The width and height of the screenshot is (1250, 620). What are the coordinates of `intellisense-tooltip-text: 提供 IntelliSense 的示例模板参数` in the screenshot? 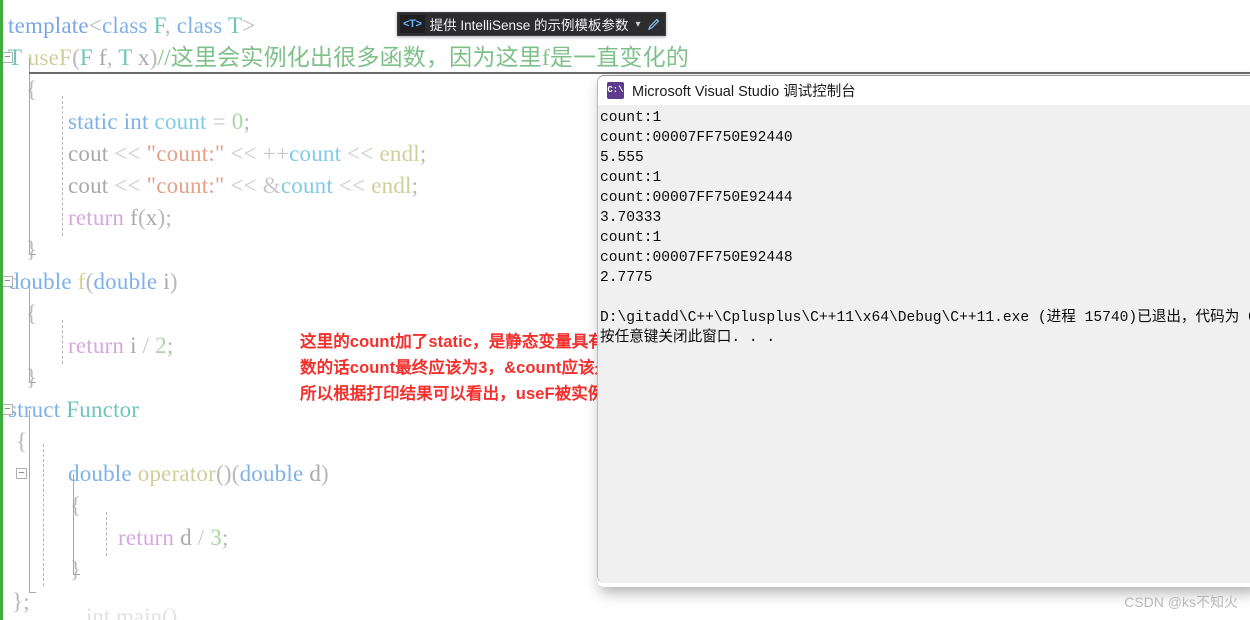 It's located at (529, 25).